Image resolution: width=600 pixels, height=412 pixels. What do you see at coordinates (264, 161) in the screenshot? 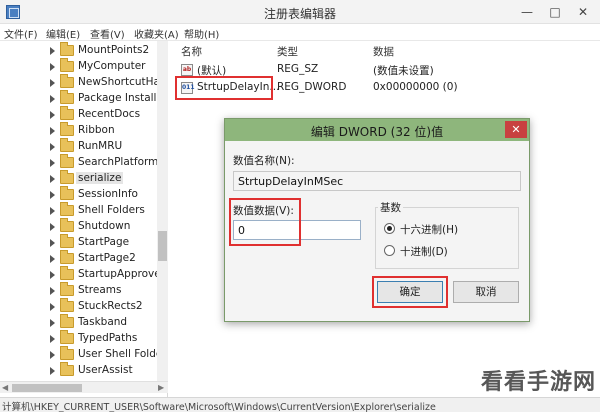
I see `value-name-label: 数值名称(N):` at bounding box center [264, 161].